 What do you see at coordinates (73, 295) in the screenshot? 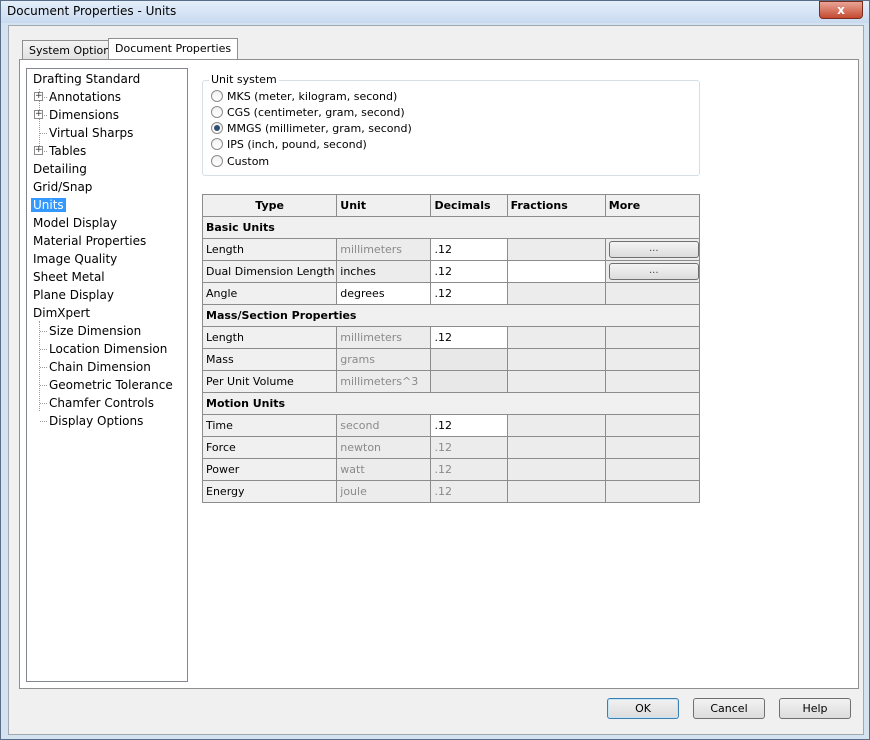
I see `tree-item-plane-display: Plane Display` at bounding box center [73, 295].